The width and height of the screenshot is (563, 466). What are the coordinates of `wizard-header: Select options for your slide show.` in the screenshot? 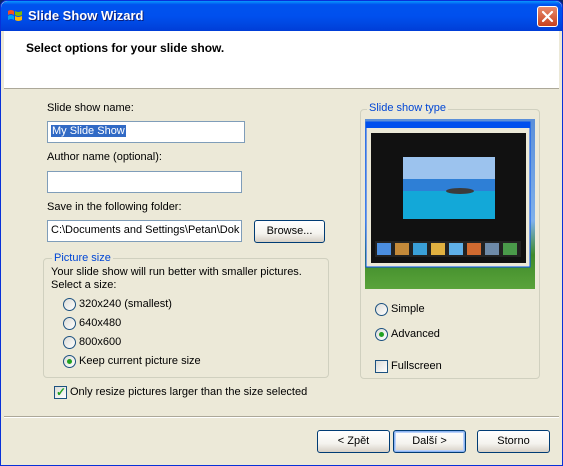 It's located at (281, 60).